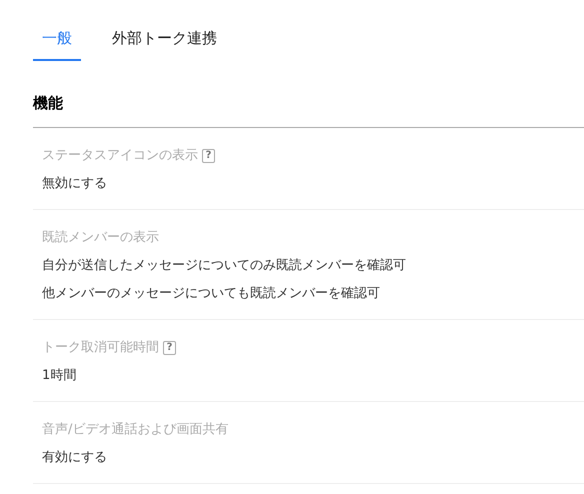 The image size is (584, 494). What do you see at coordinates (164, 44) in the screenshot?
I see `tab: 外部トーク連携` at bounding box center [164, 44].